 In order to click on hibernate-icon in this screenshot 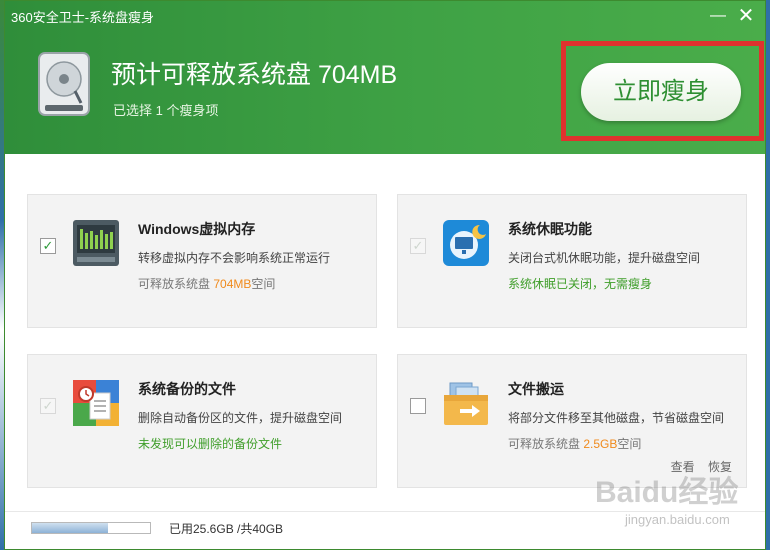, I will do `click(466, 243)`.